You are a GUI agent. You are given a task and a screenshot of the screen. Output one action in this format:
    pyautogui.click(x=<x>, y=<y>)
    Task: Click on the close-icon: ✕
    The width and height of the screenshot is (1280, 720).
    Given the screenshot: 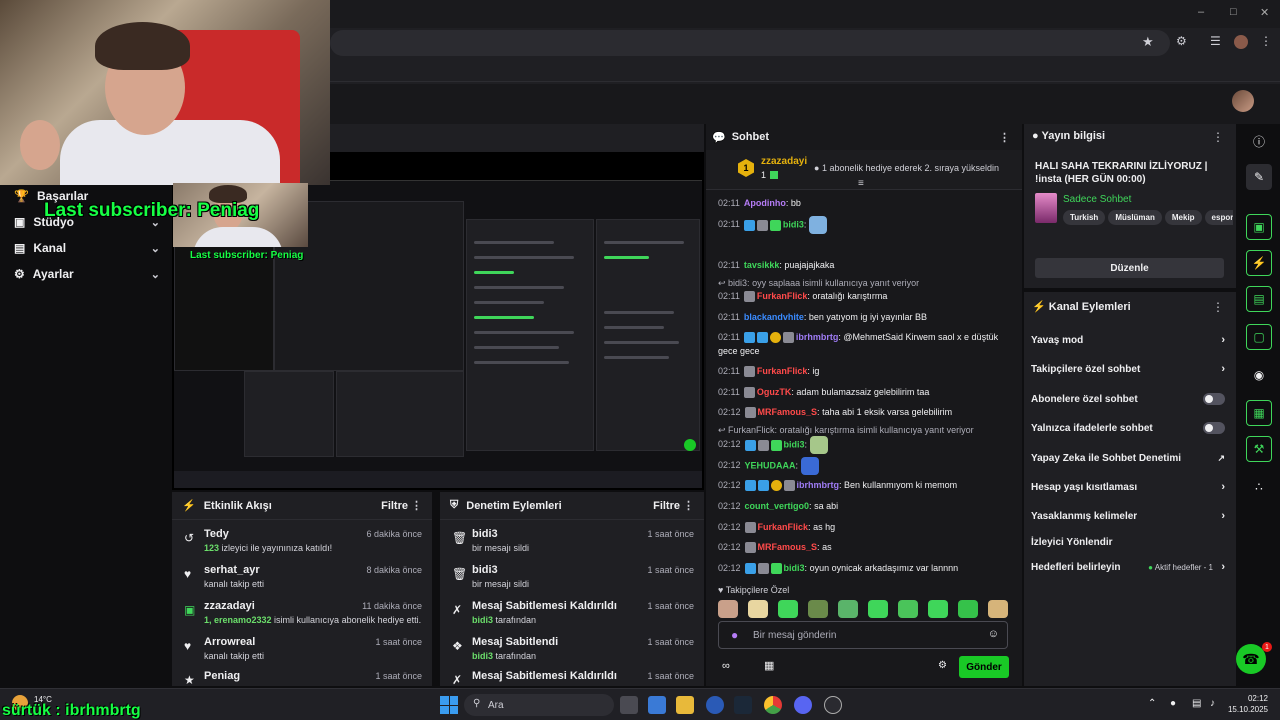 What is the action you would take?
    pyautogui.click(x=1264, y=12)
    